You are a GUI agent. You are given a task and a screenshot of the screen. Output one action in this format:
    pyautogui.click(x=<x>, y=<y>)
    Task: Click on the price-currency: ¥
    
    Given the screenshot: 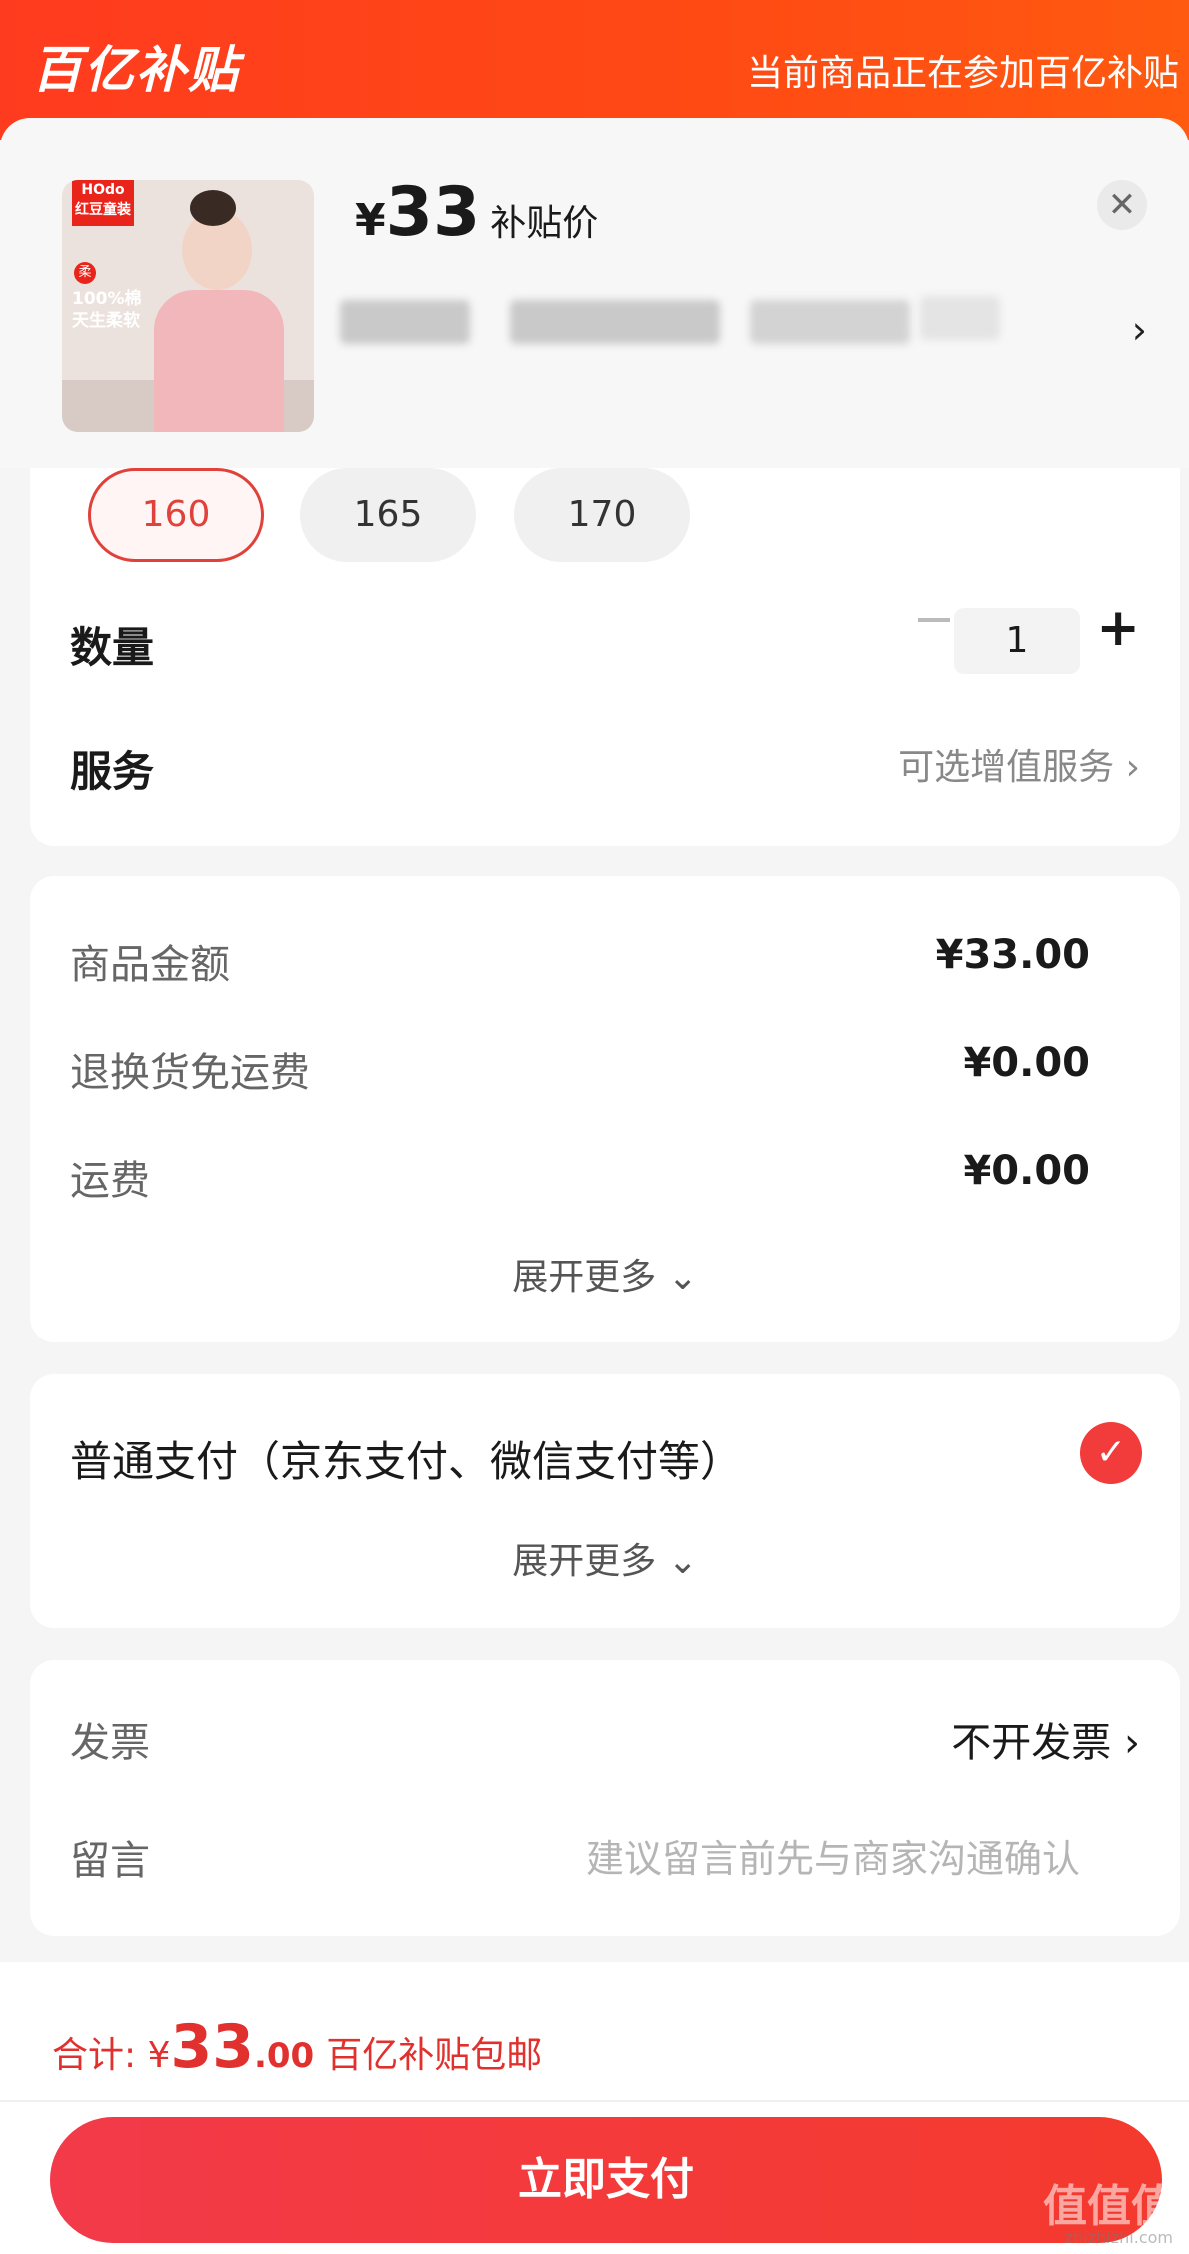 What is the action you would take?
    pyautogui.click(x=370, y=220)
    